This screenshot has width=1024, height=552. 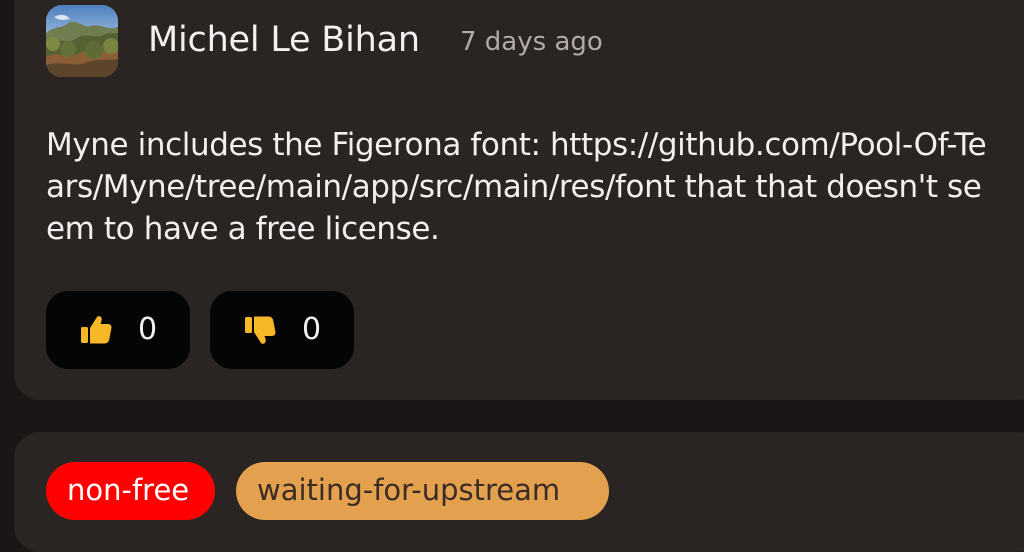 I want to click on dislike-button: 0, so click(x=282, y=330).